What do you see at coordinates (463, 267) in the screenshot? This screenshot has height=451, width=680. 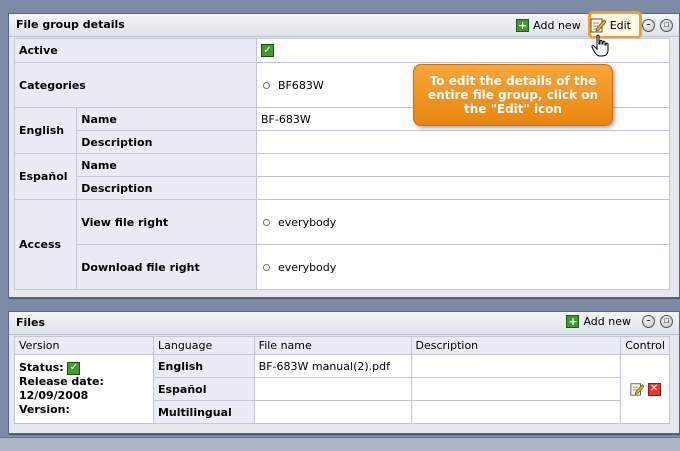 I see `download-right-value-cell: everybody` at bounding box center [463, 267].